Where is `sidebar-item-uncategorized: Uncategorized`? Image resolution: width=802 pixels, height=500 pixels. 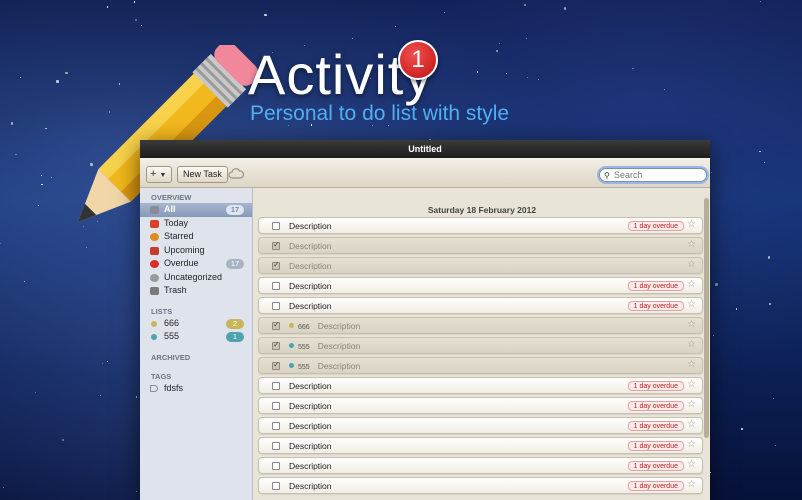
sidebar-item-uncategorized: Uncategorized is located at coordinates (196, 278).